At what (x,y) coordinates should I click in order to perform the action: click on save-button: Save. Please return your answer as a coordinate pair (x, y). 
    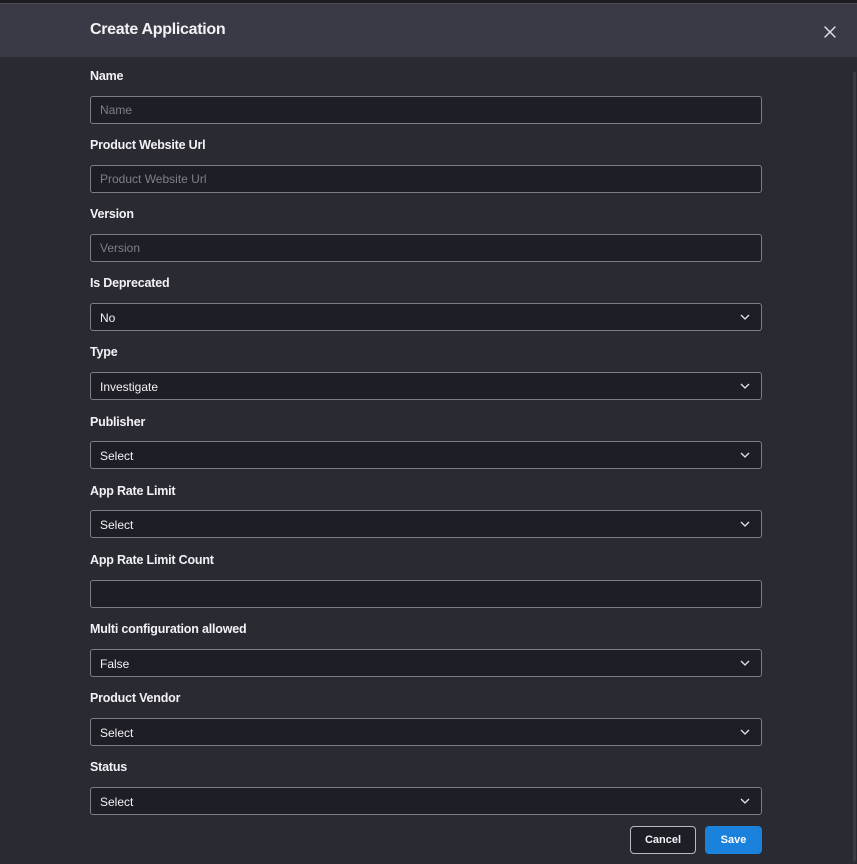
    Looking at the image, I should click on (733, 840).